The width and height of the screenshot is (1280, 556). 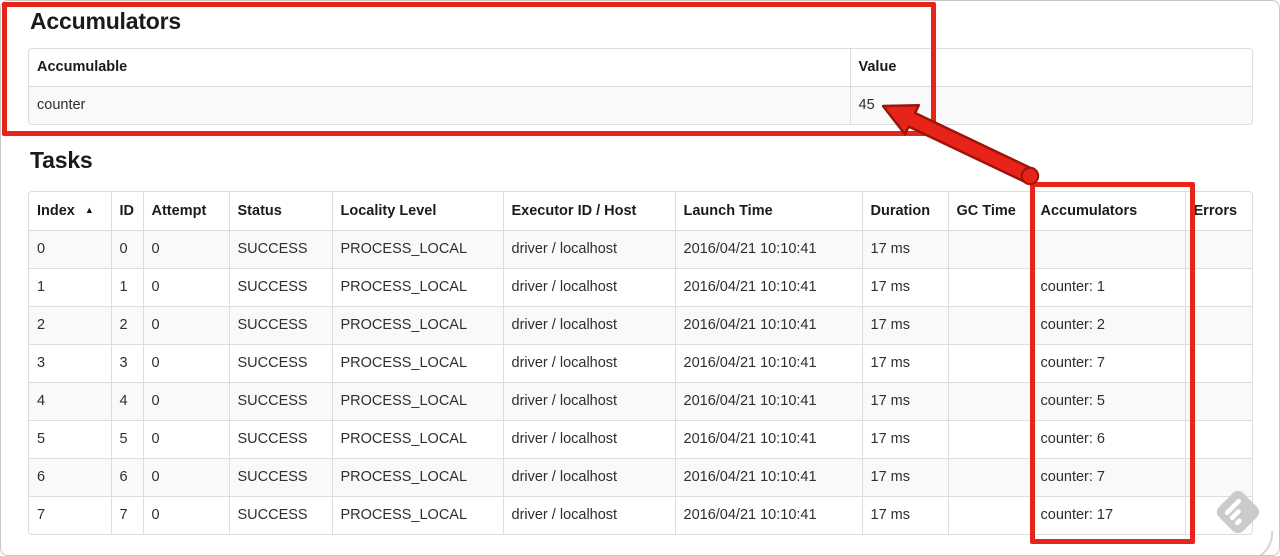 I want to click on column-header-errors: Errors, so click(x=1218, y=211).